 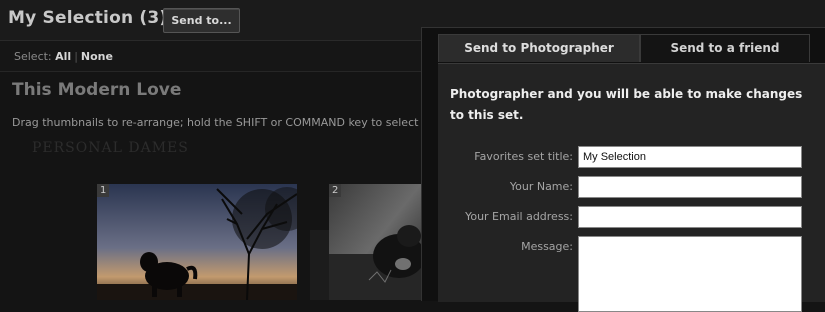 What do you see at coordinates (33, 56) in the screenshot?
I see `select-label: Select:` at bounding box center [33, 56].